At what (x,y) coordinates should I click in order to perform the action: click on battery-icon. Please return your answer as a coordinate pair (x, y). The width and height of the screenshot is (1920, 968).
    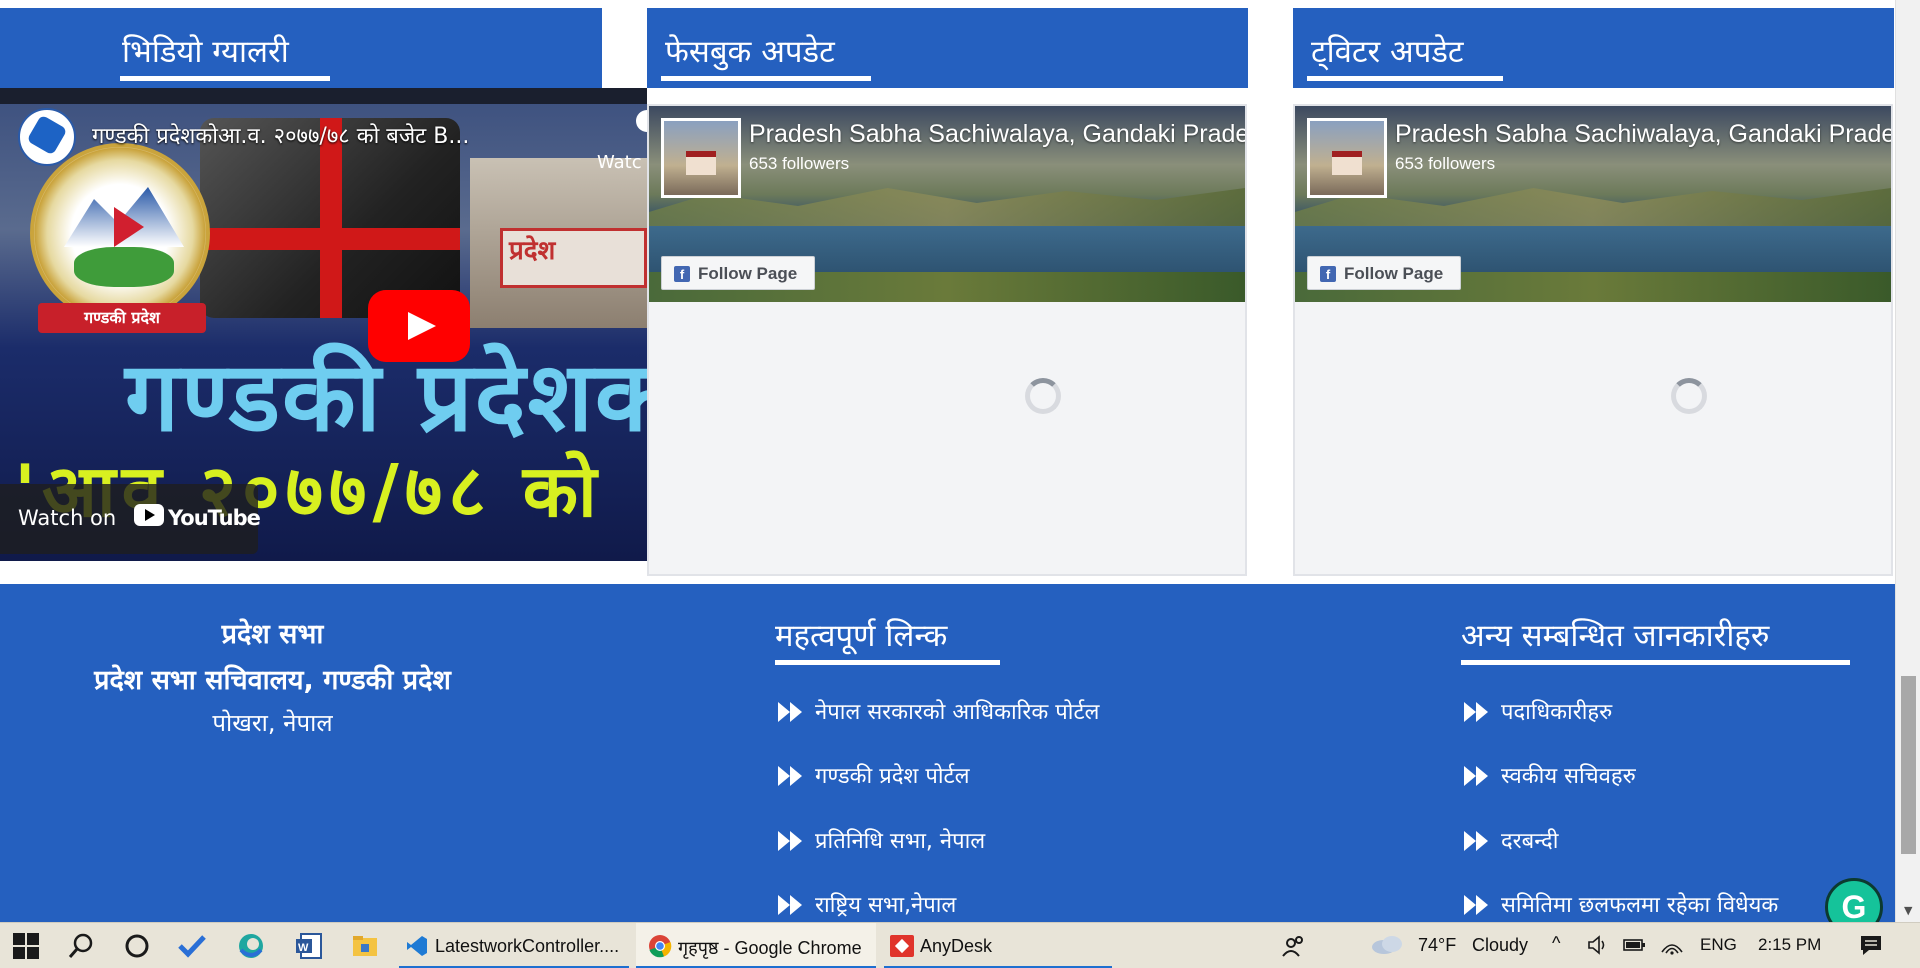
    Looking at the image, I should click on (1635, 947).